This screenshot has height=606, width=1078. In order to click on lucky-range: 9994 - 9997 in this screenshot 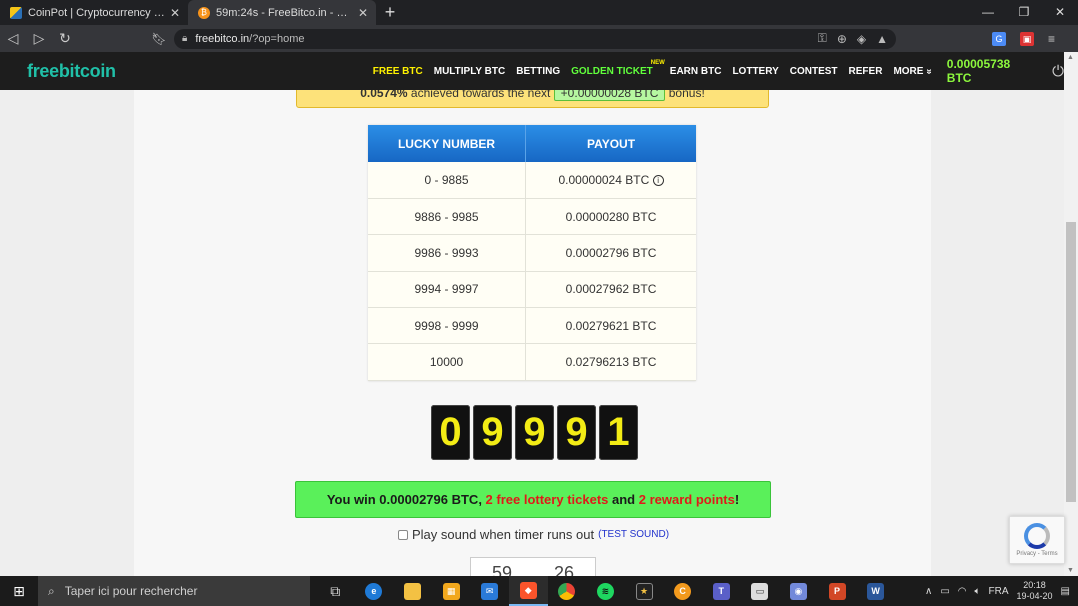, I will do `click(447, 290)`.